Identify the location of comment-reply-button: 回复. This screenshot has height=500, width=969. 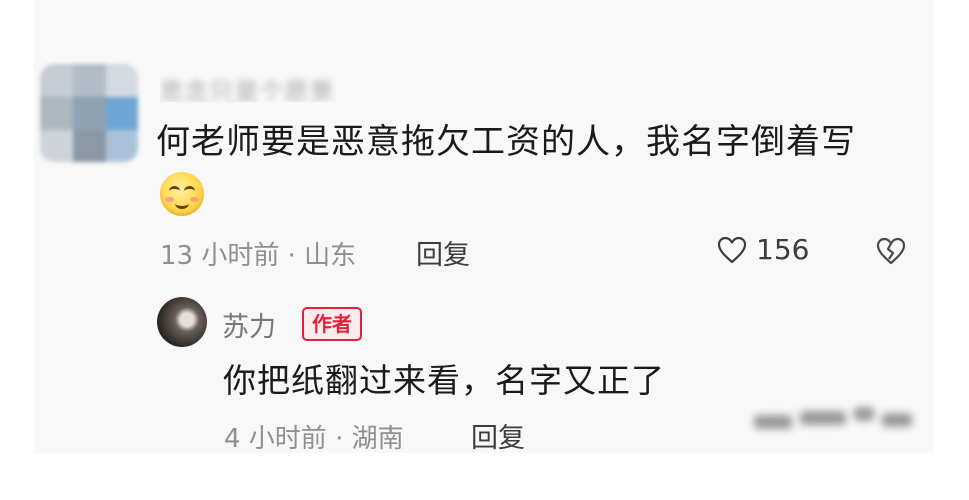
(443, 252).